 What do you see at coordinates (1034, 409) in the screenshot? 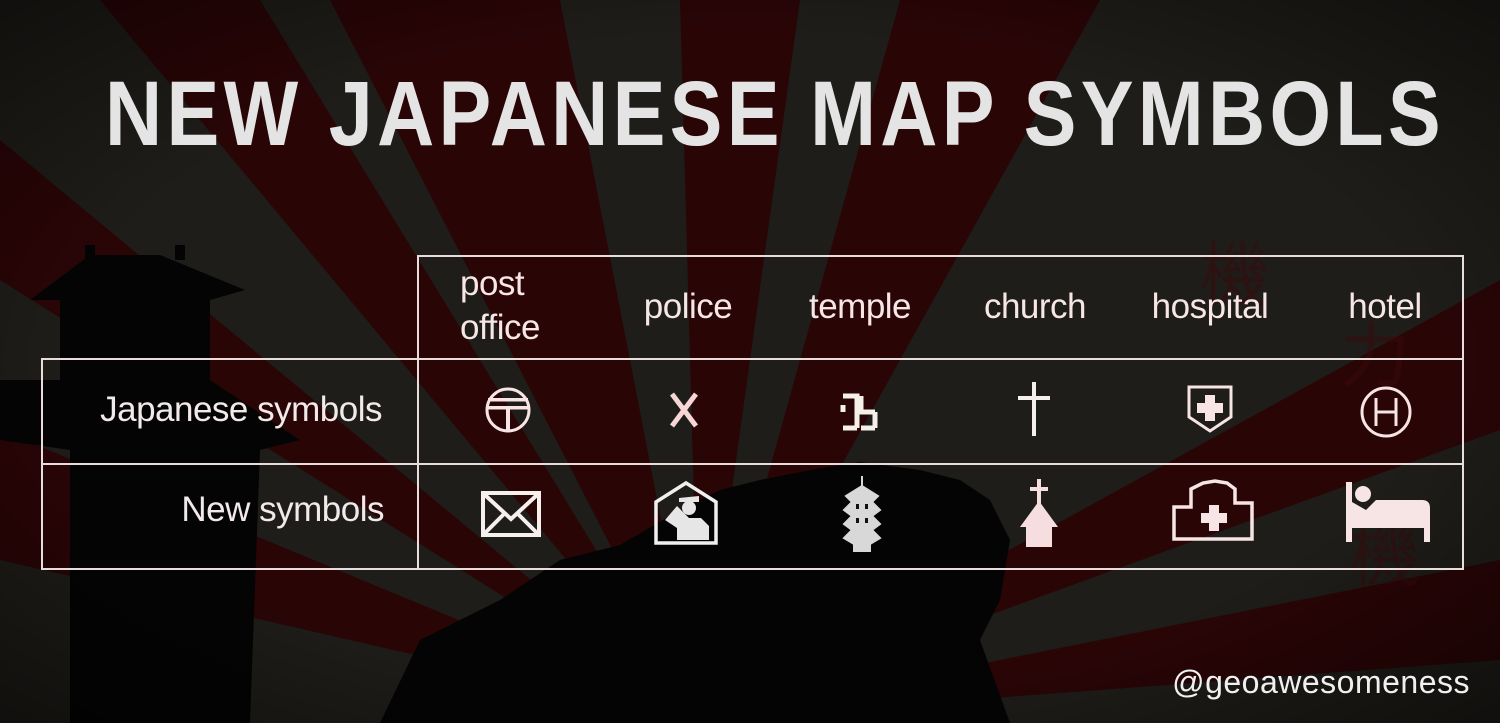
I see `church-cross-icon` at bounding box center [1034, 409].